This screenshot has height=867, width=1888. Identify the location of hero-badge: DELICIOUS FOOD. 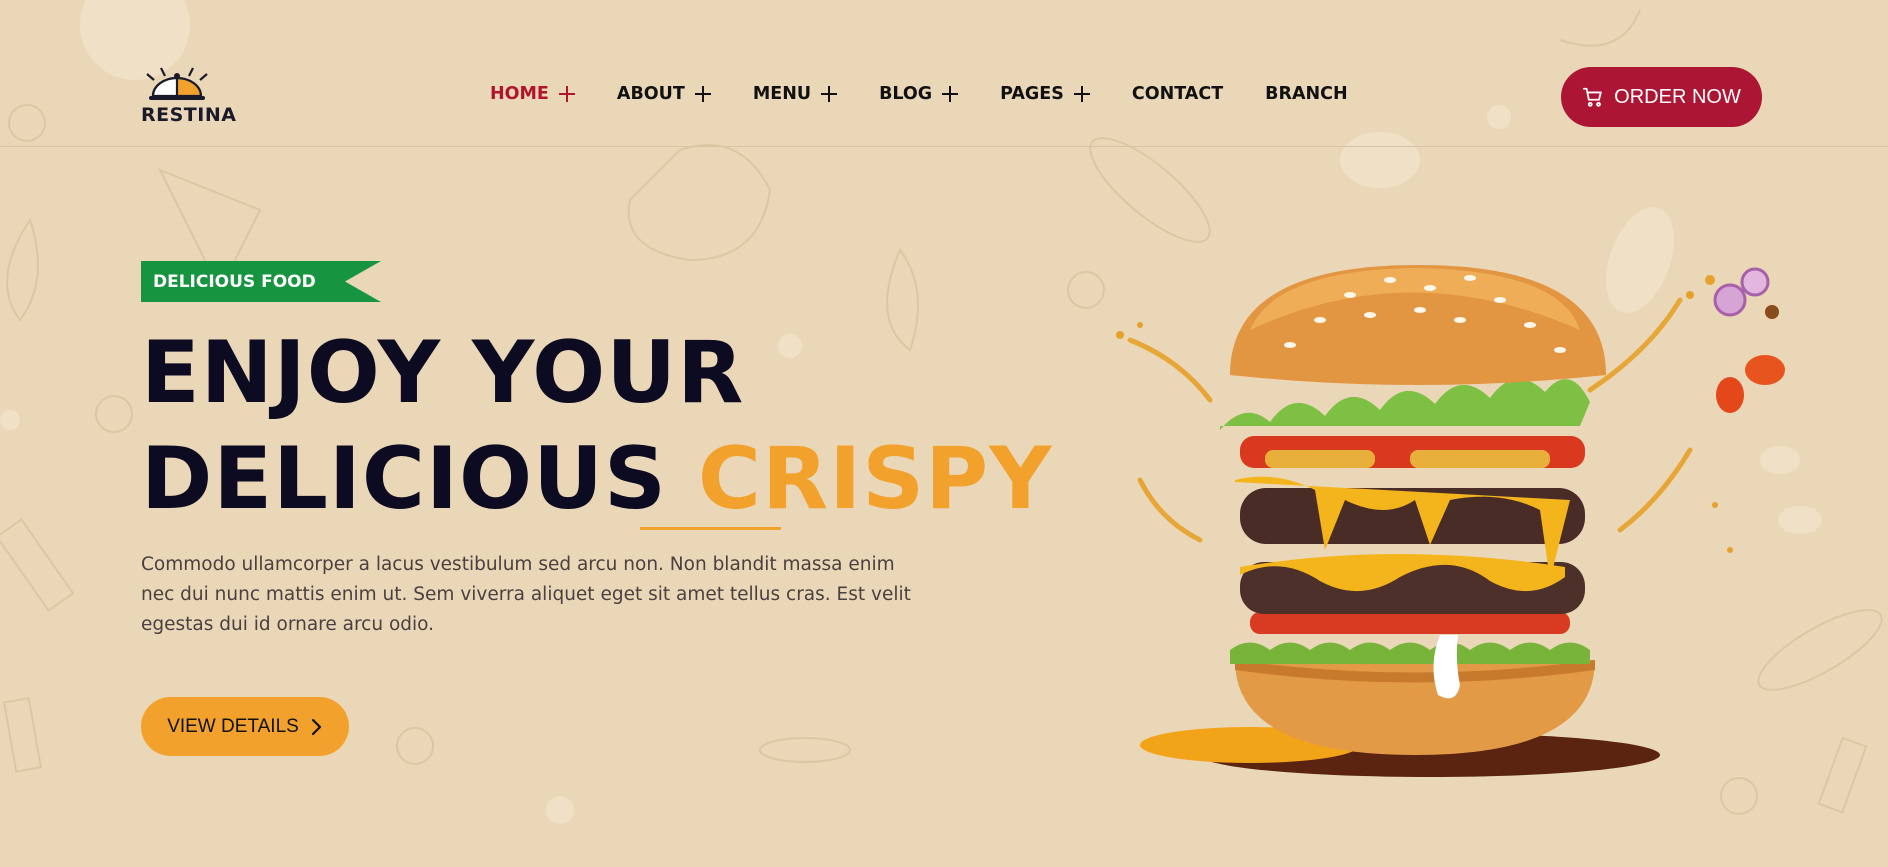
(261, 281).